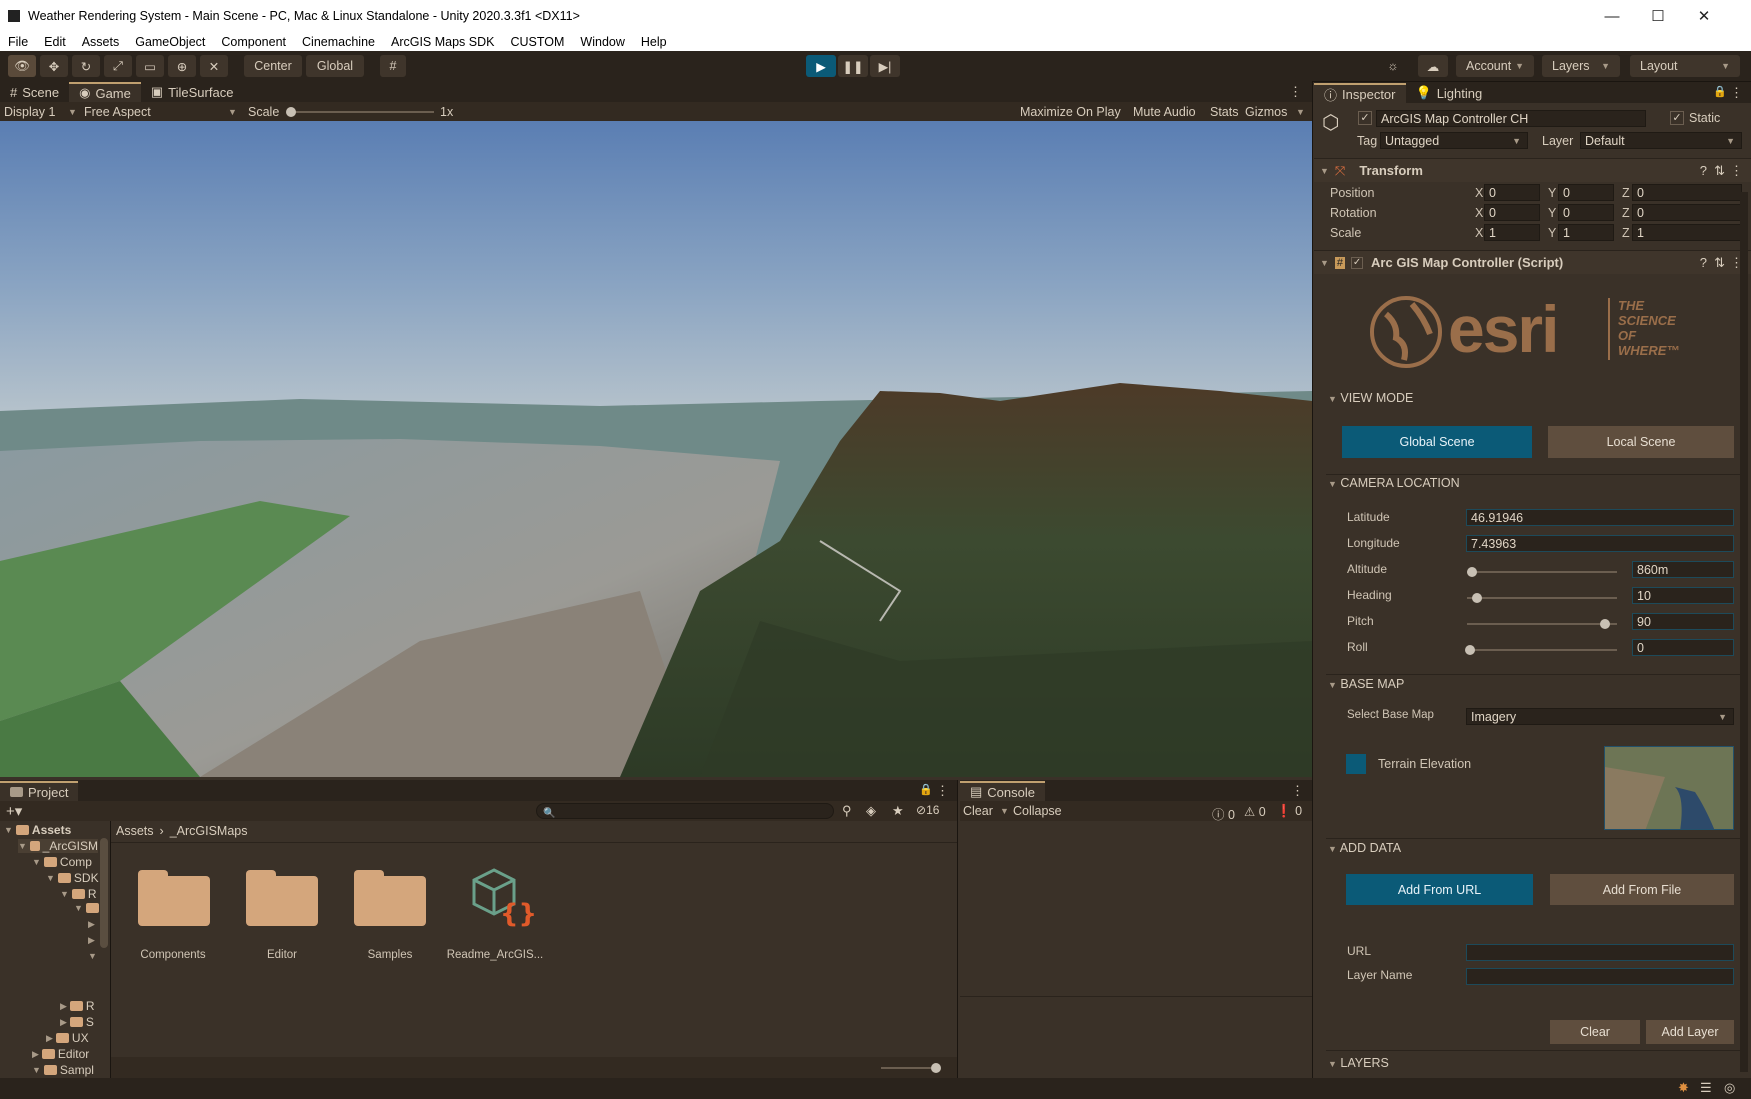 This screenshot has height=1099, width=1751. What do you see at coordinates (1683, 1088) in the screenshot?
I see `progress-icon: ✸` at bounding box center [1683, 1088].